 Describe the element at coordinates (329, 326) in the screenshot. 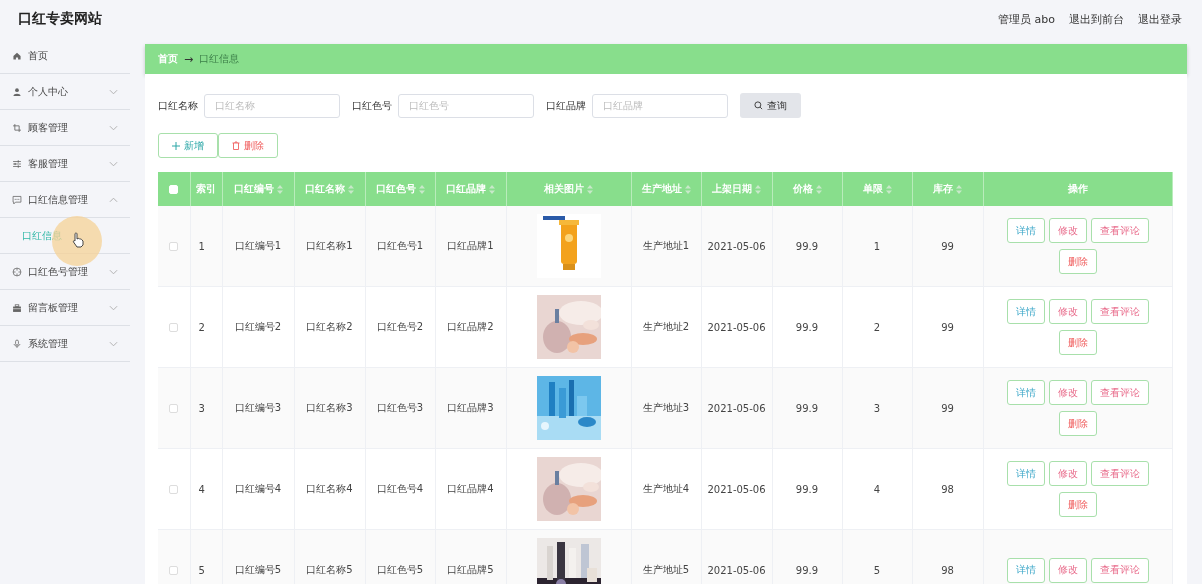

I see `table-cell: 口红名称2` at that location.